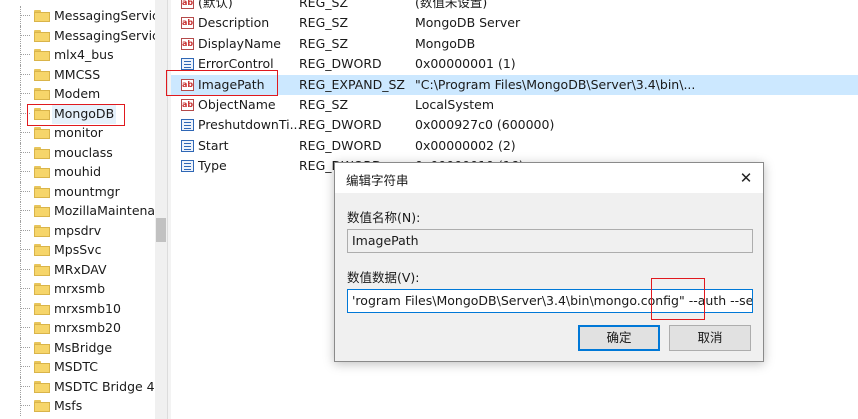 Image resolution: width=858 pixels, height=419 pixels. I want to click on tree-item-label: mrxsmb20, so click(87, 327).